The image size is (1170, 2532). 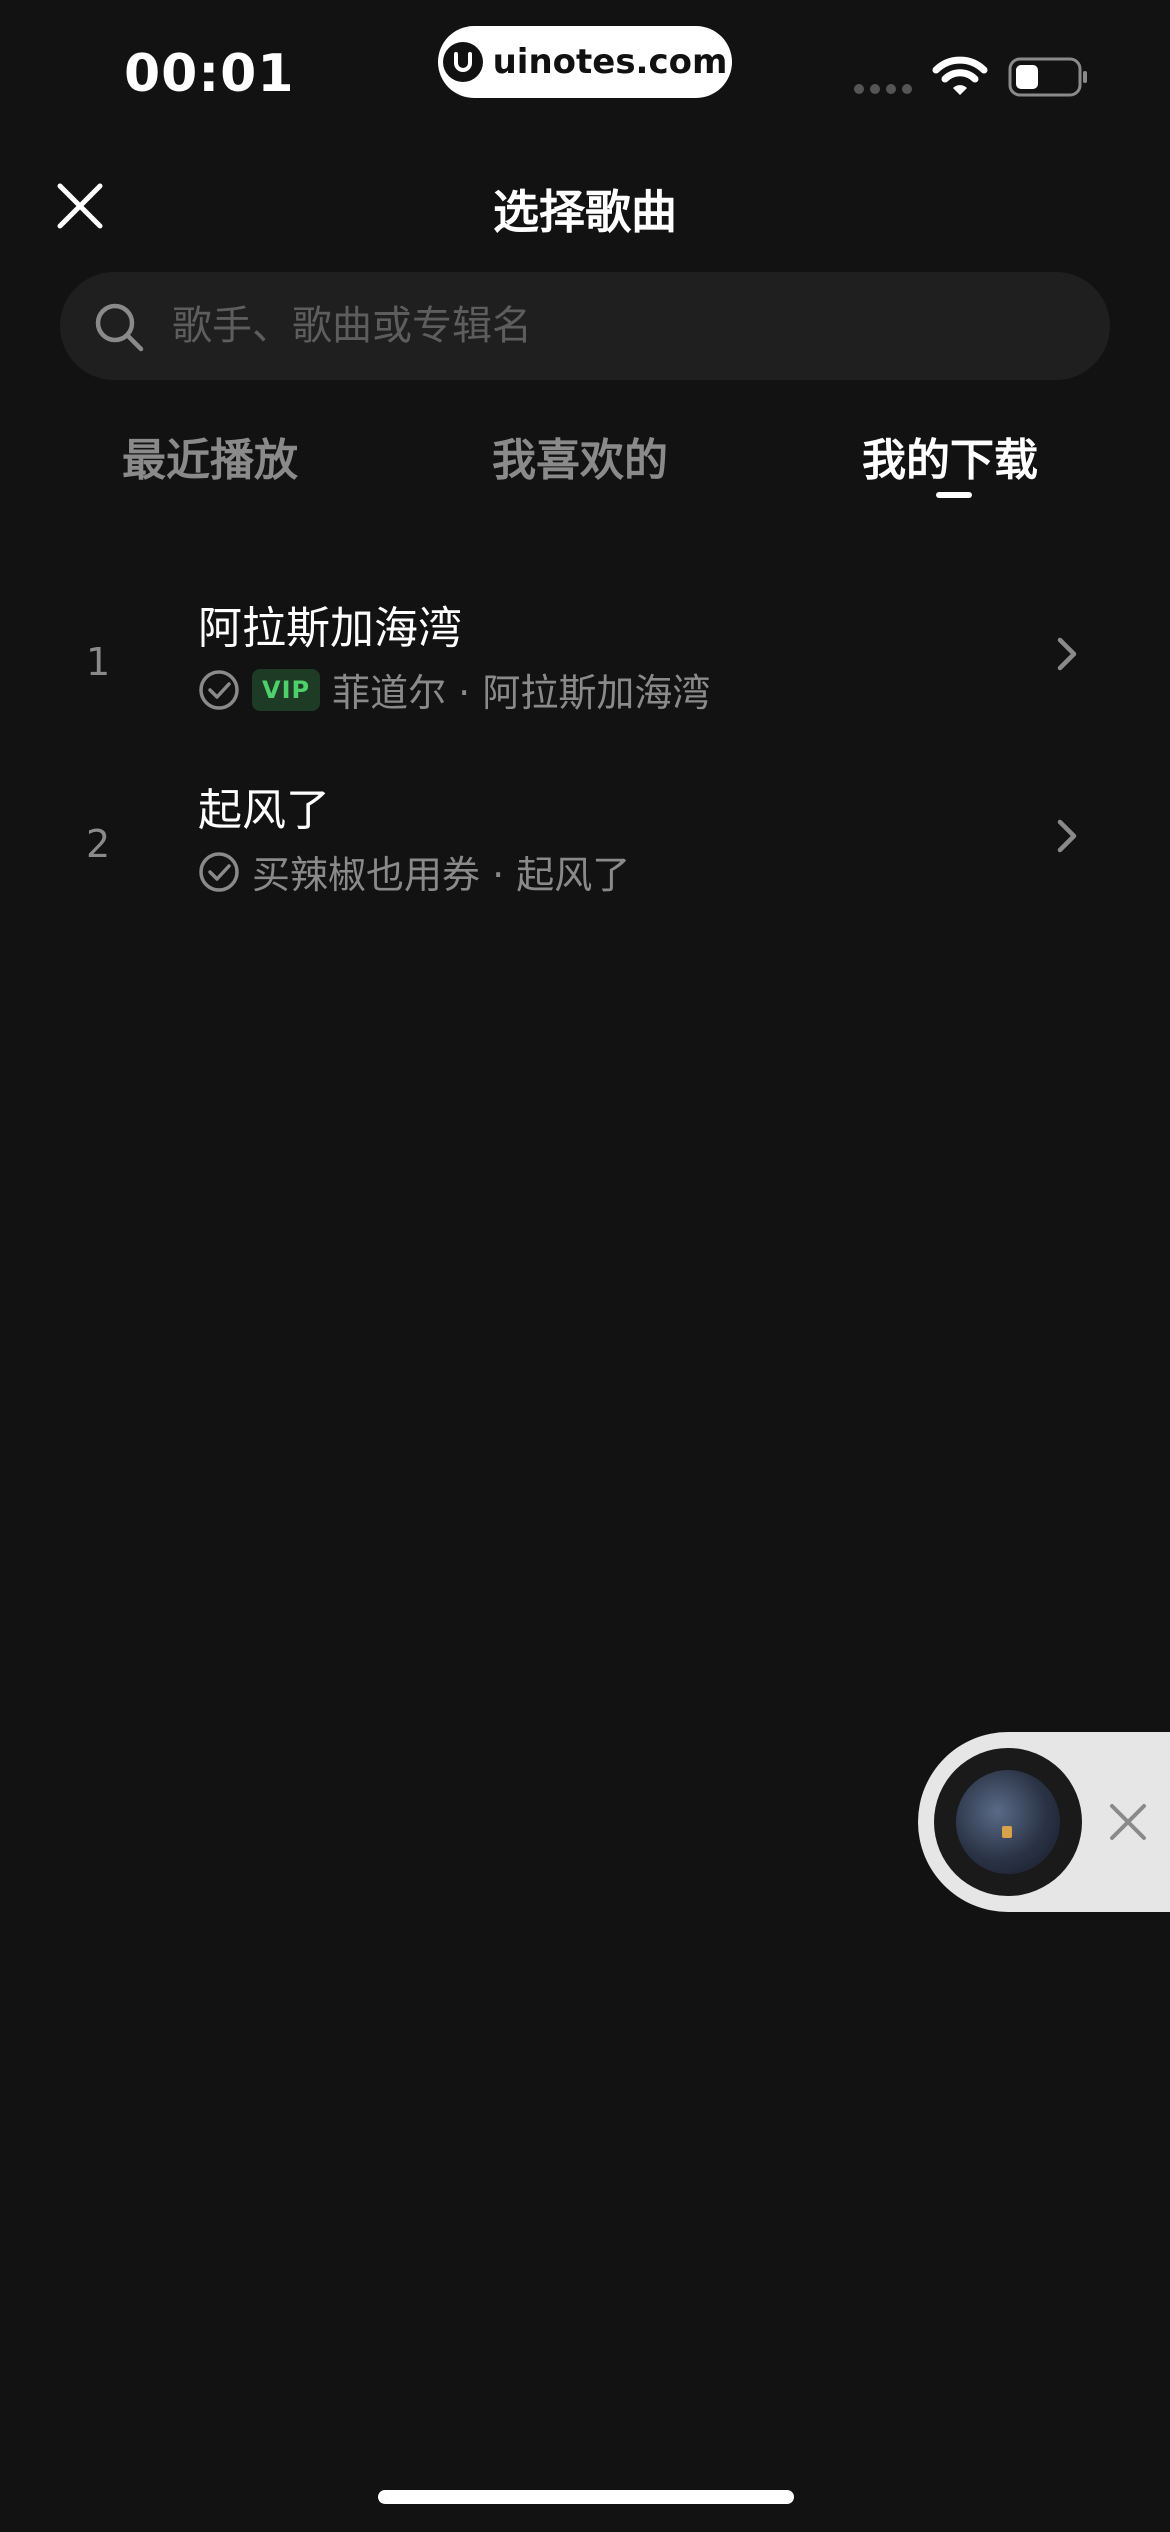 I want to click on tab-recent-played: 最近播放, so click(x=210, y=456).